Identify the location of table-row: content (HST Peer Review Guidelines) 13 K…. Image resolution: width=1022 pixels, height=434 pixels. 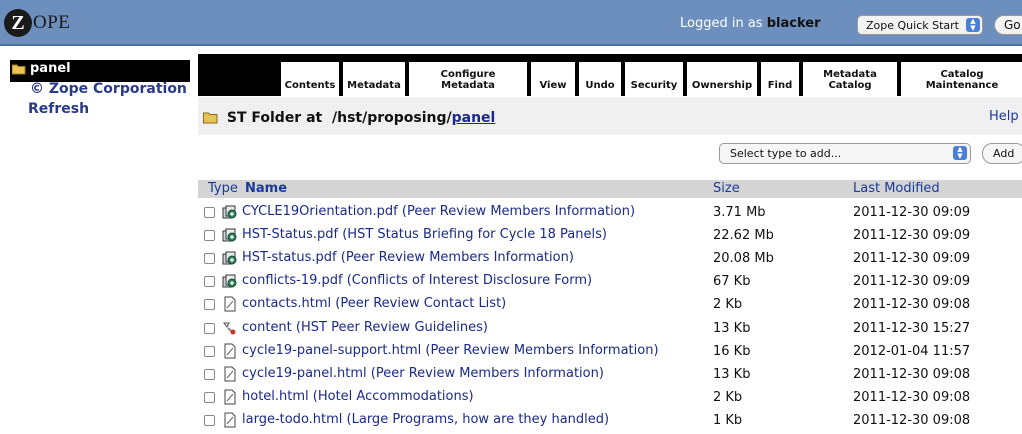
(610, 328).